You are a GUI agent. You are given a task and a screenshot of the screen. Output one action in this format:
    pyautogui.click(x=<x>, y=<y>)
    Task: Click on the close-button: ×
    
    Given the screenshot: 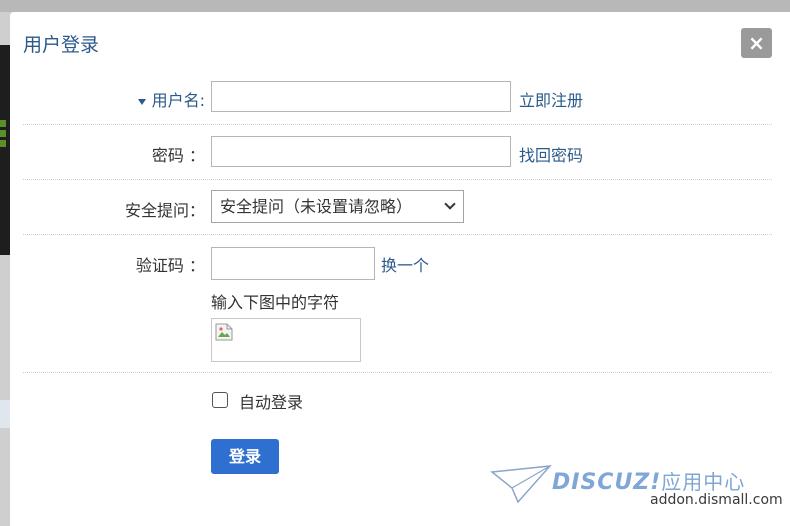 What is the action you would take?
    pyautogui.click(x=756, y=43)
    